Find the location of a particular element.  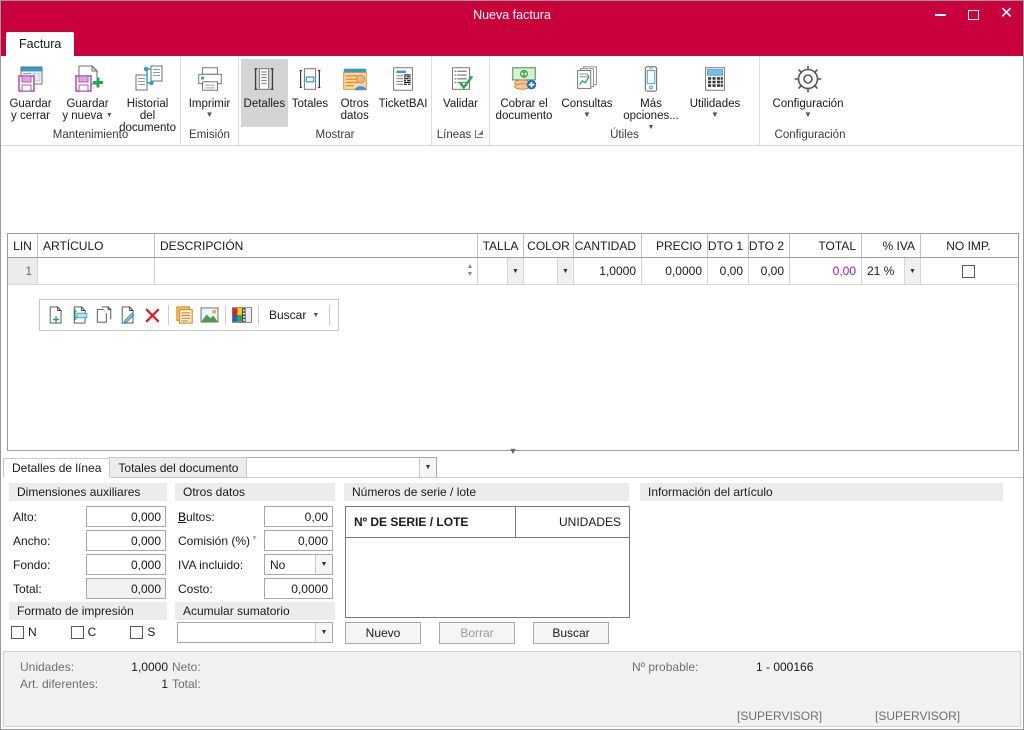

buscar-serie-button: Buscar is located at coordinates (571, 633).